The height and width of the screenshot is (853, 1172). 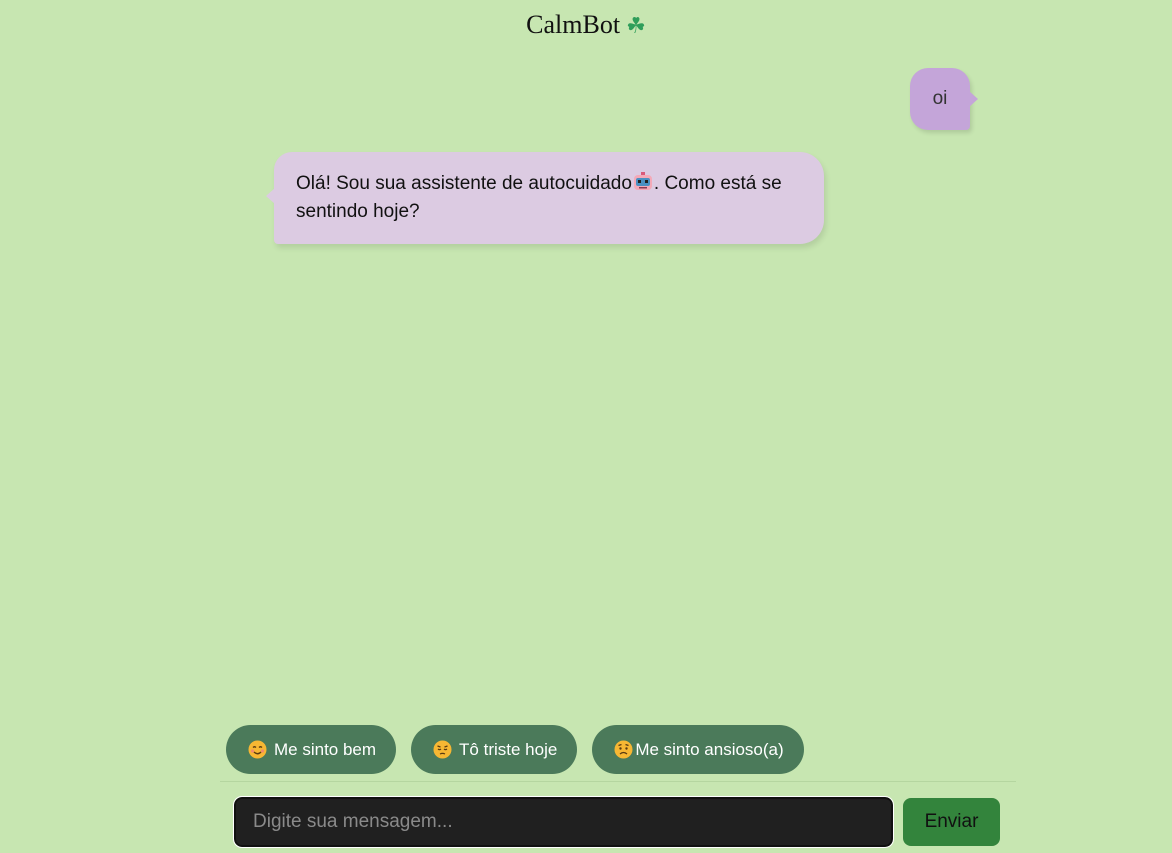 What do you see at coordinates (325, 749) in the screenshot?
I see `quick-reply-label: Me sinto bem` at bounding box center [325, 749].